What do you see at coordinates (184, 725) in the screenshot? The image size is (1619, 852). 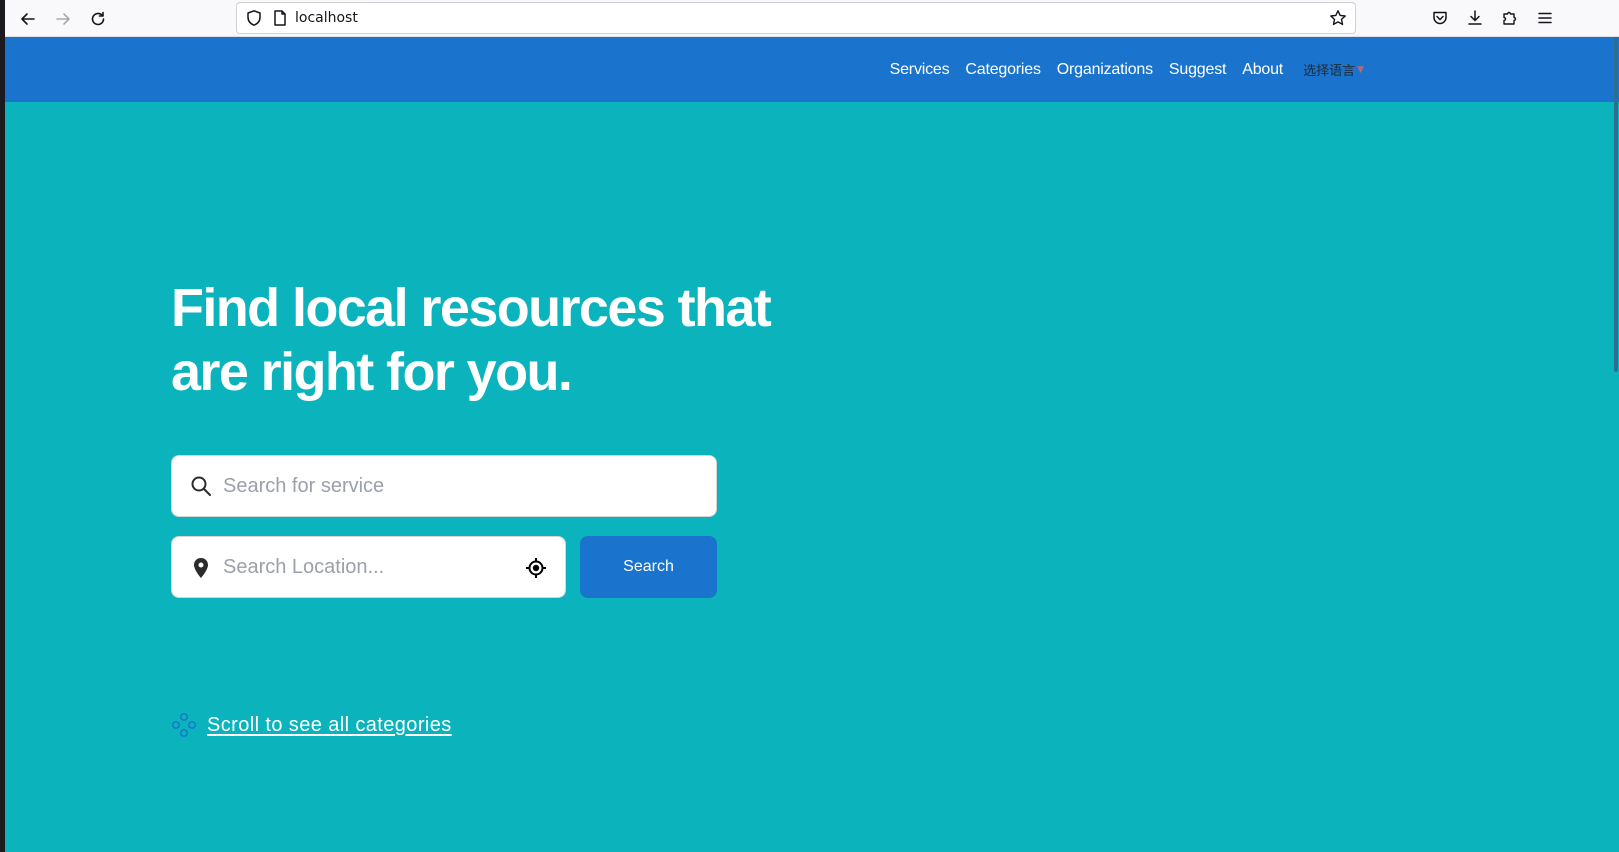 I see `categories-dots-icon` at bounding box center [184, 725].